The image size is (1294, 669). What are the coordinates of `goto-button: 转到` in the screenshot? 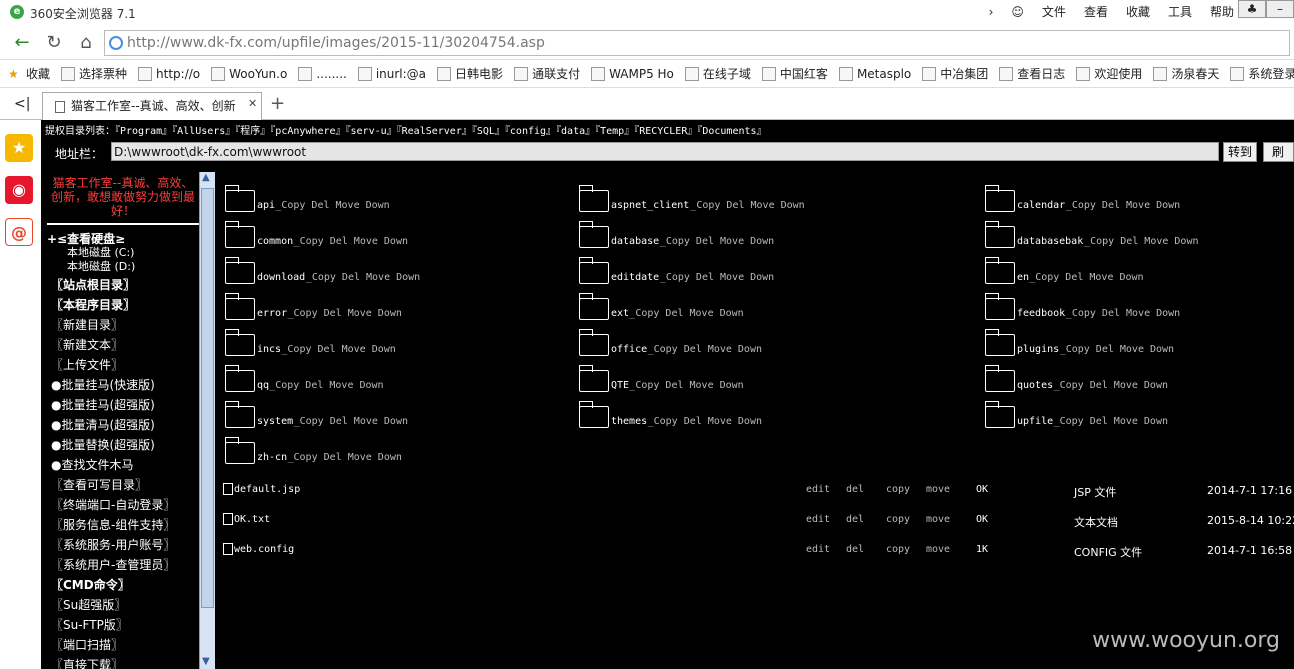 It's located at (1240, 152).